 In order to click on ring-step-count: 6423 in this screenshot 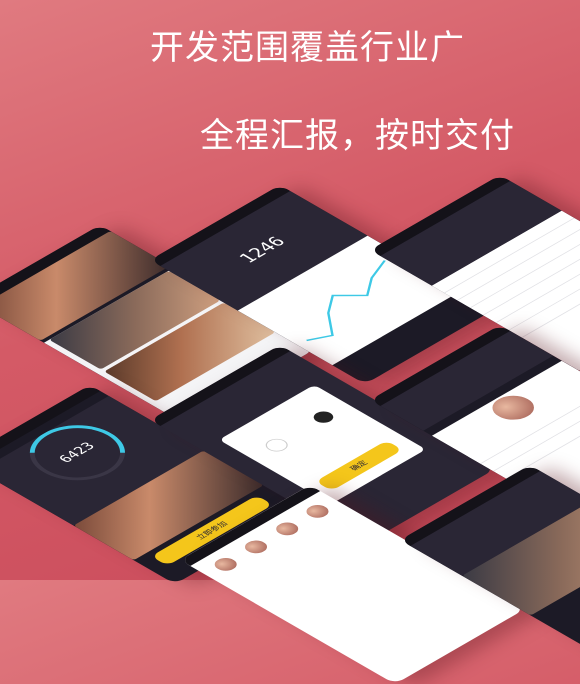, I will do `click(77, 453)`.